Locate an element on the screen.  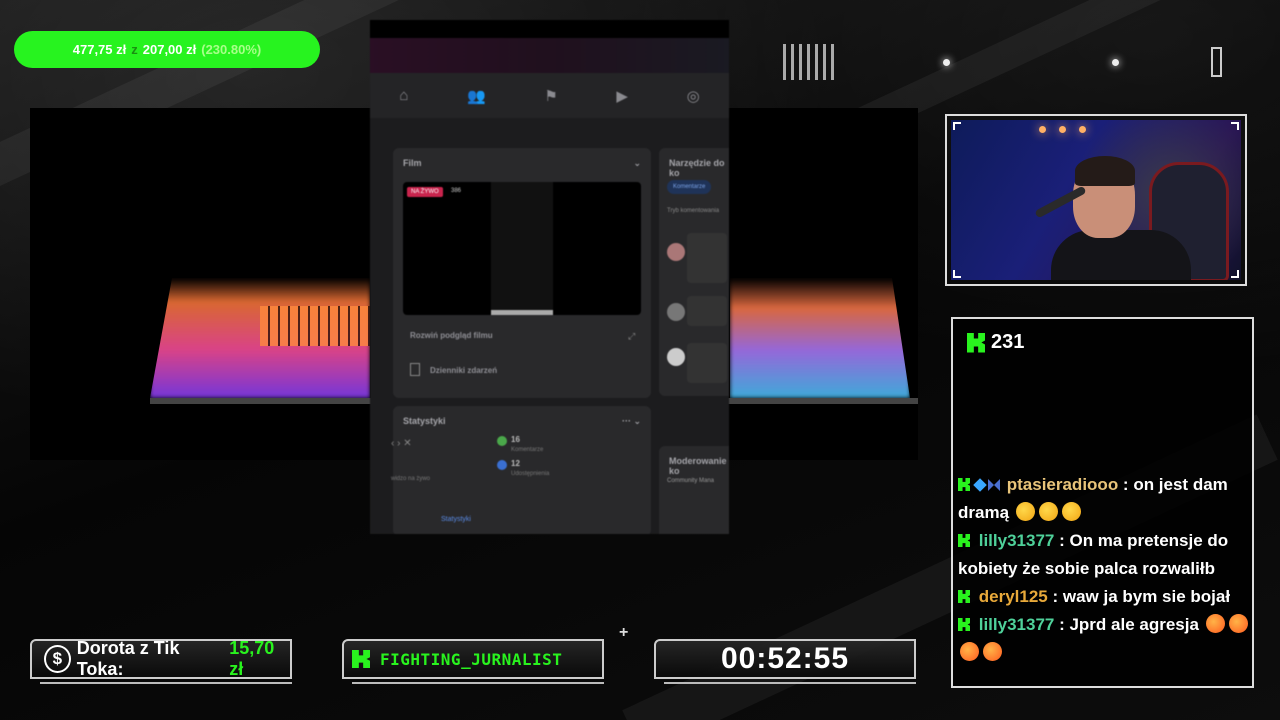
tools-panel-title: Narzędzie do ko is located at coordinates (697, 168).